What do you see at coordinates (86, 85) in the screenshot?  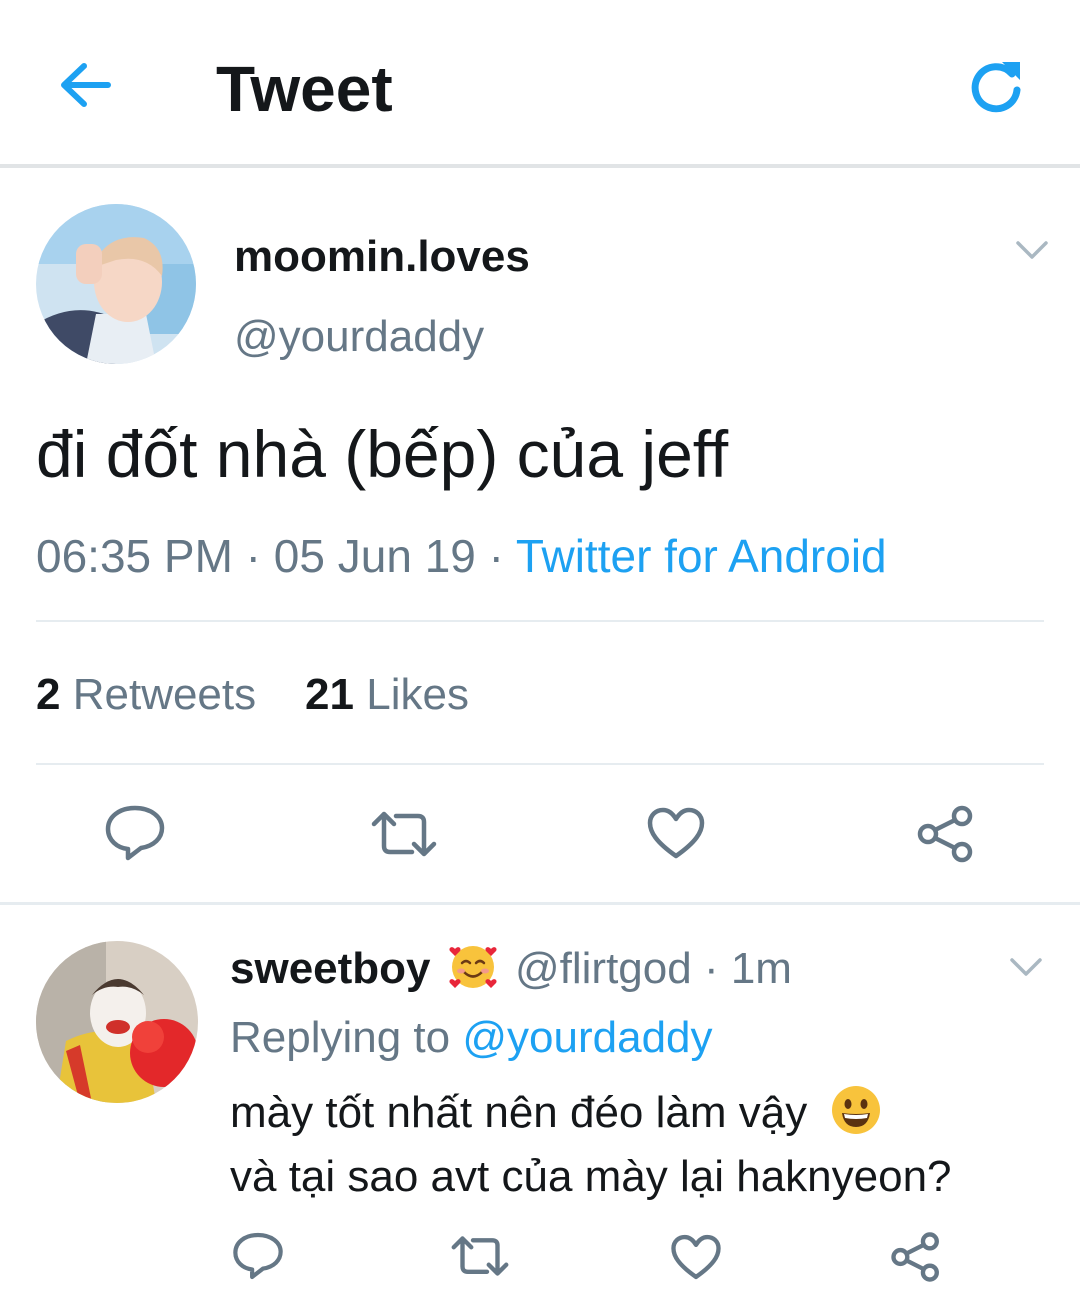 I see `arrow-left-icon` at bounding box center [86, 85].